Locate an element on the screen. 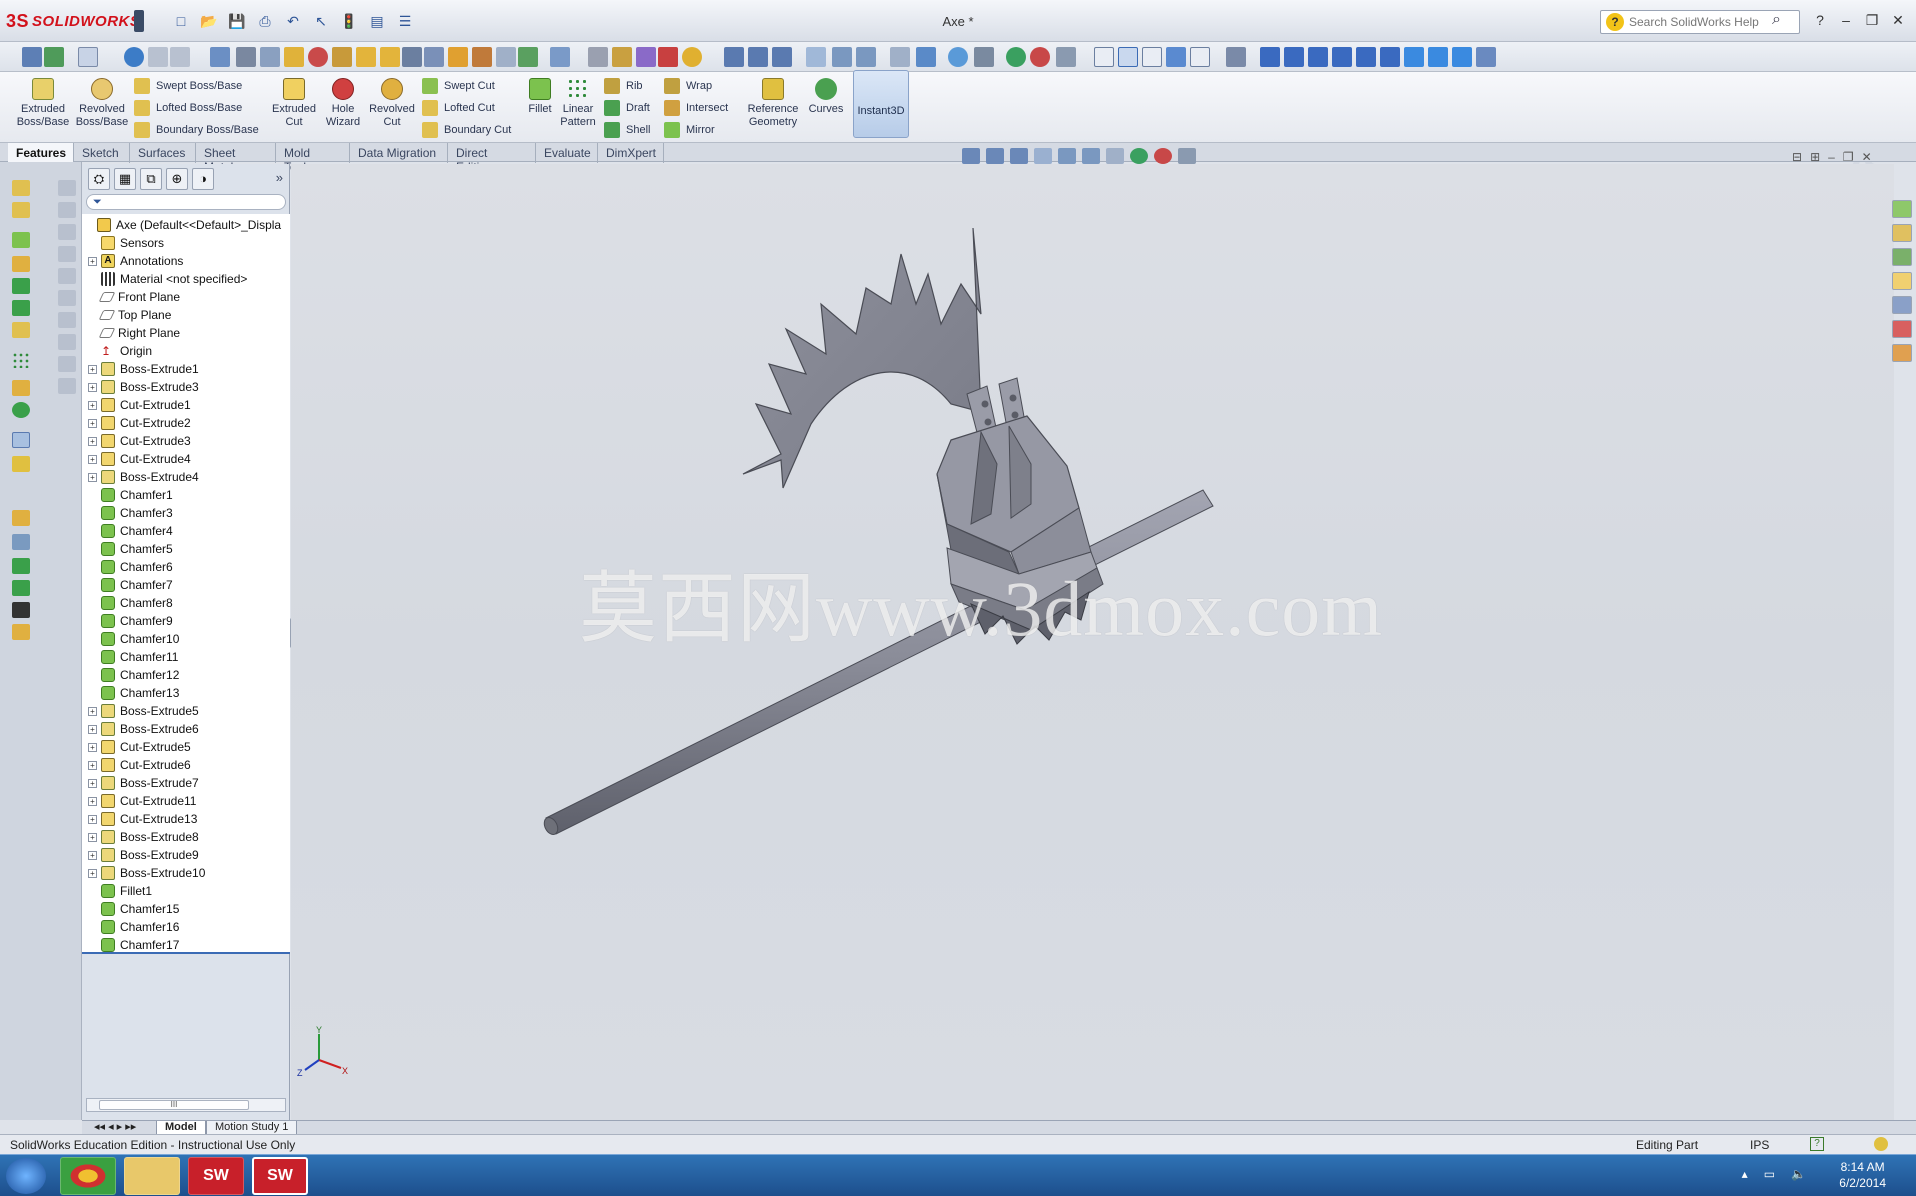 Image resolution: width=1916 pixels, height=1196 pixels. help-menu-icon: ? is located at coordinates (1820, 20).